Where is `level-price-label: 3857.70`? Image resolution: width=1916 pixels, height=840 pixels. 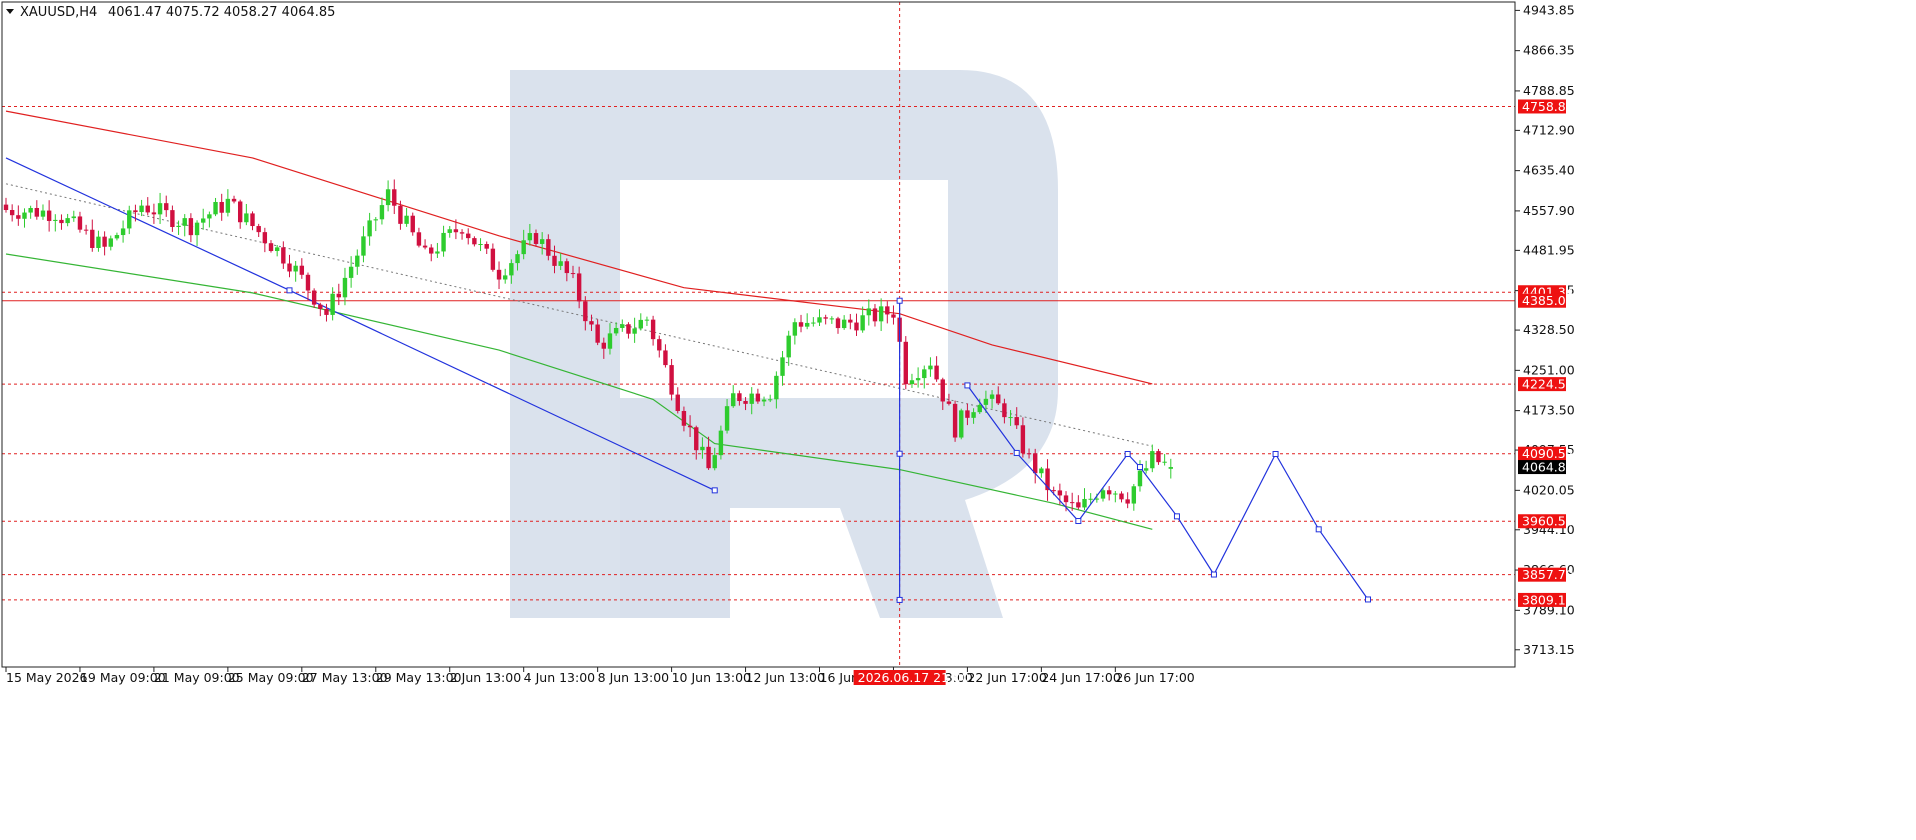 level-price-label: 3857.70 is located at coordinates (1548, 574).